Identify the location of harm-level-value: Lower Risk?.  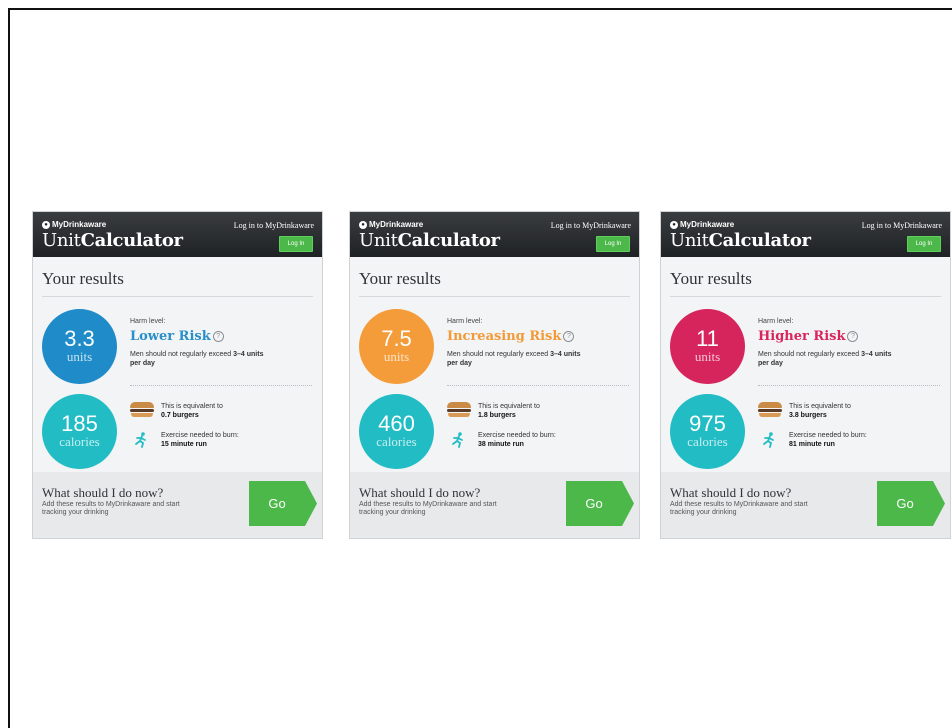
(177, 336).